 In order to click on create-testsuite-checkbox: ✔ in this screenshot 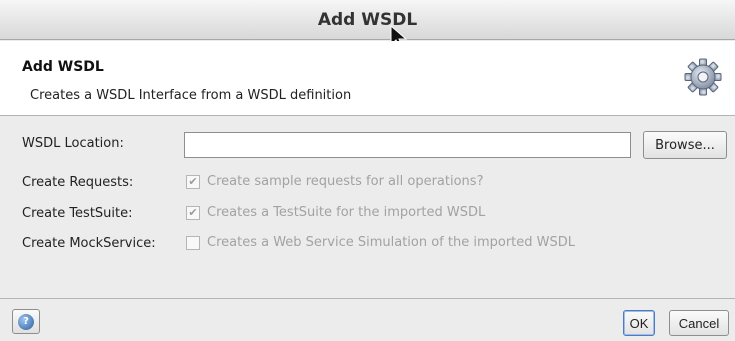, I will do `click(193, 212)`.